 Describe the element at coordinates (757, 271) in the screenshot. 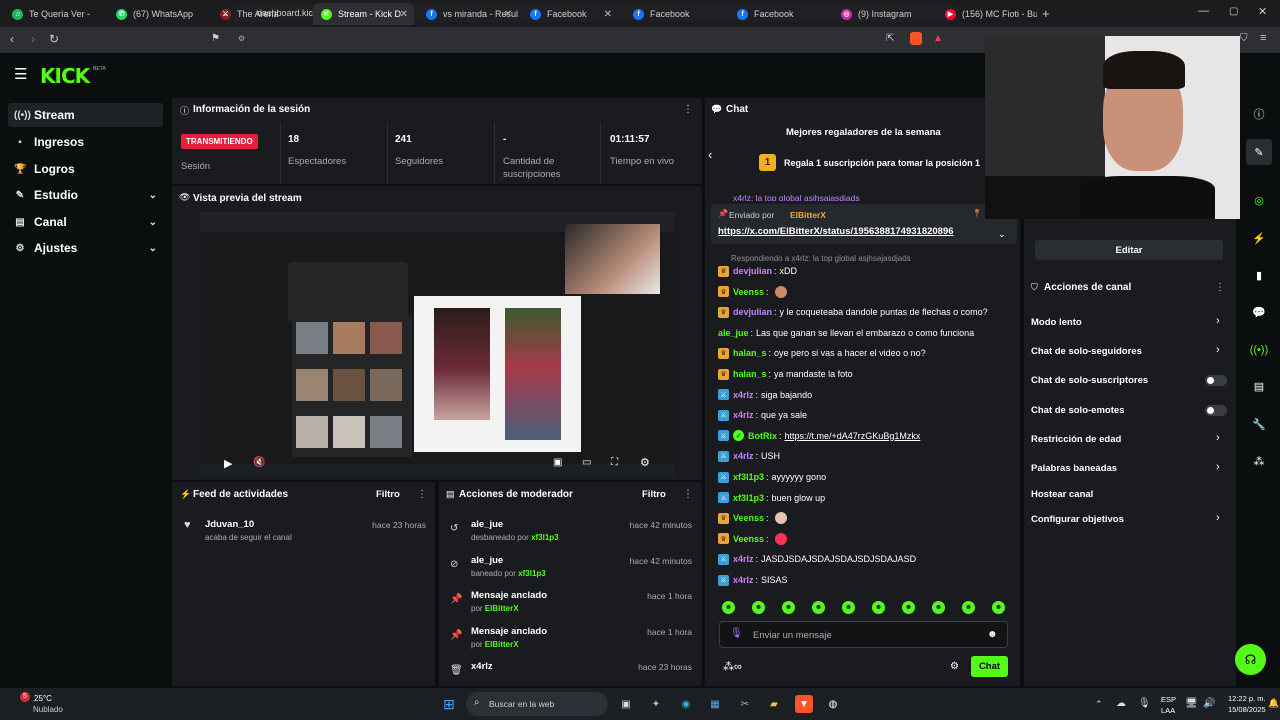

I see `chat-message: ♛ devjulian: xDD` at that location.